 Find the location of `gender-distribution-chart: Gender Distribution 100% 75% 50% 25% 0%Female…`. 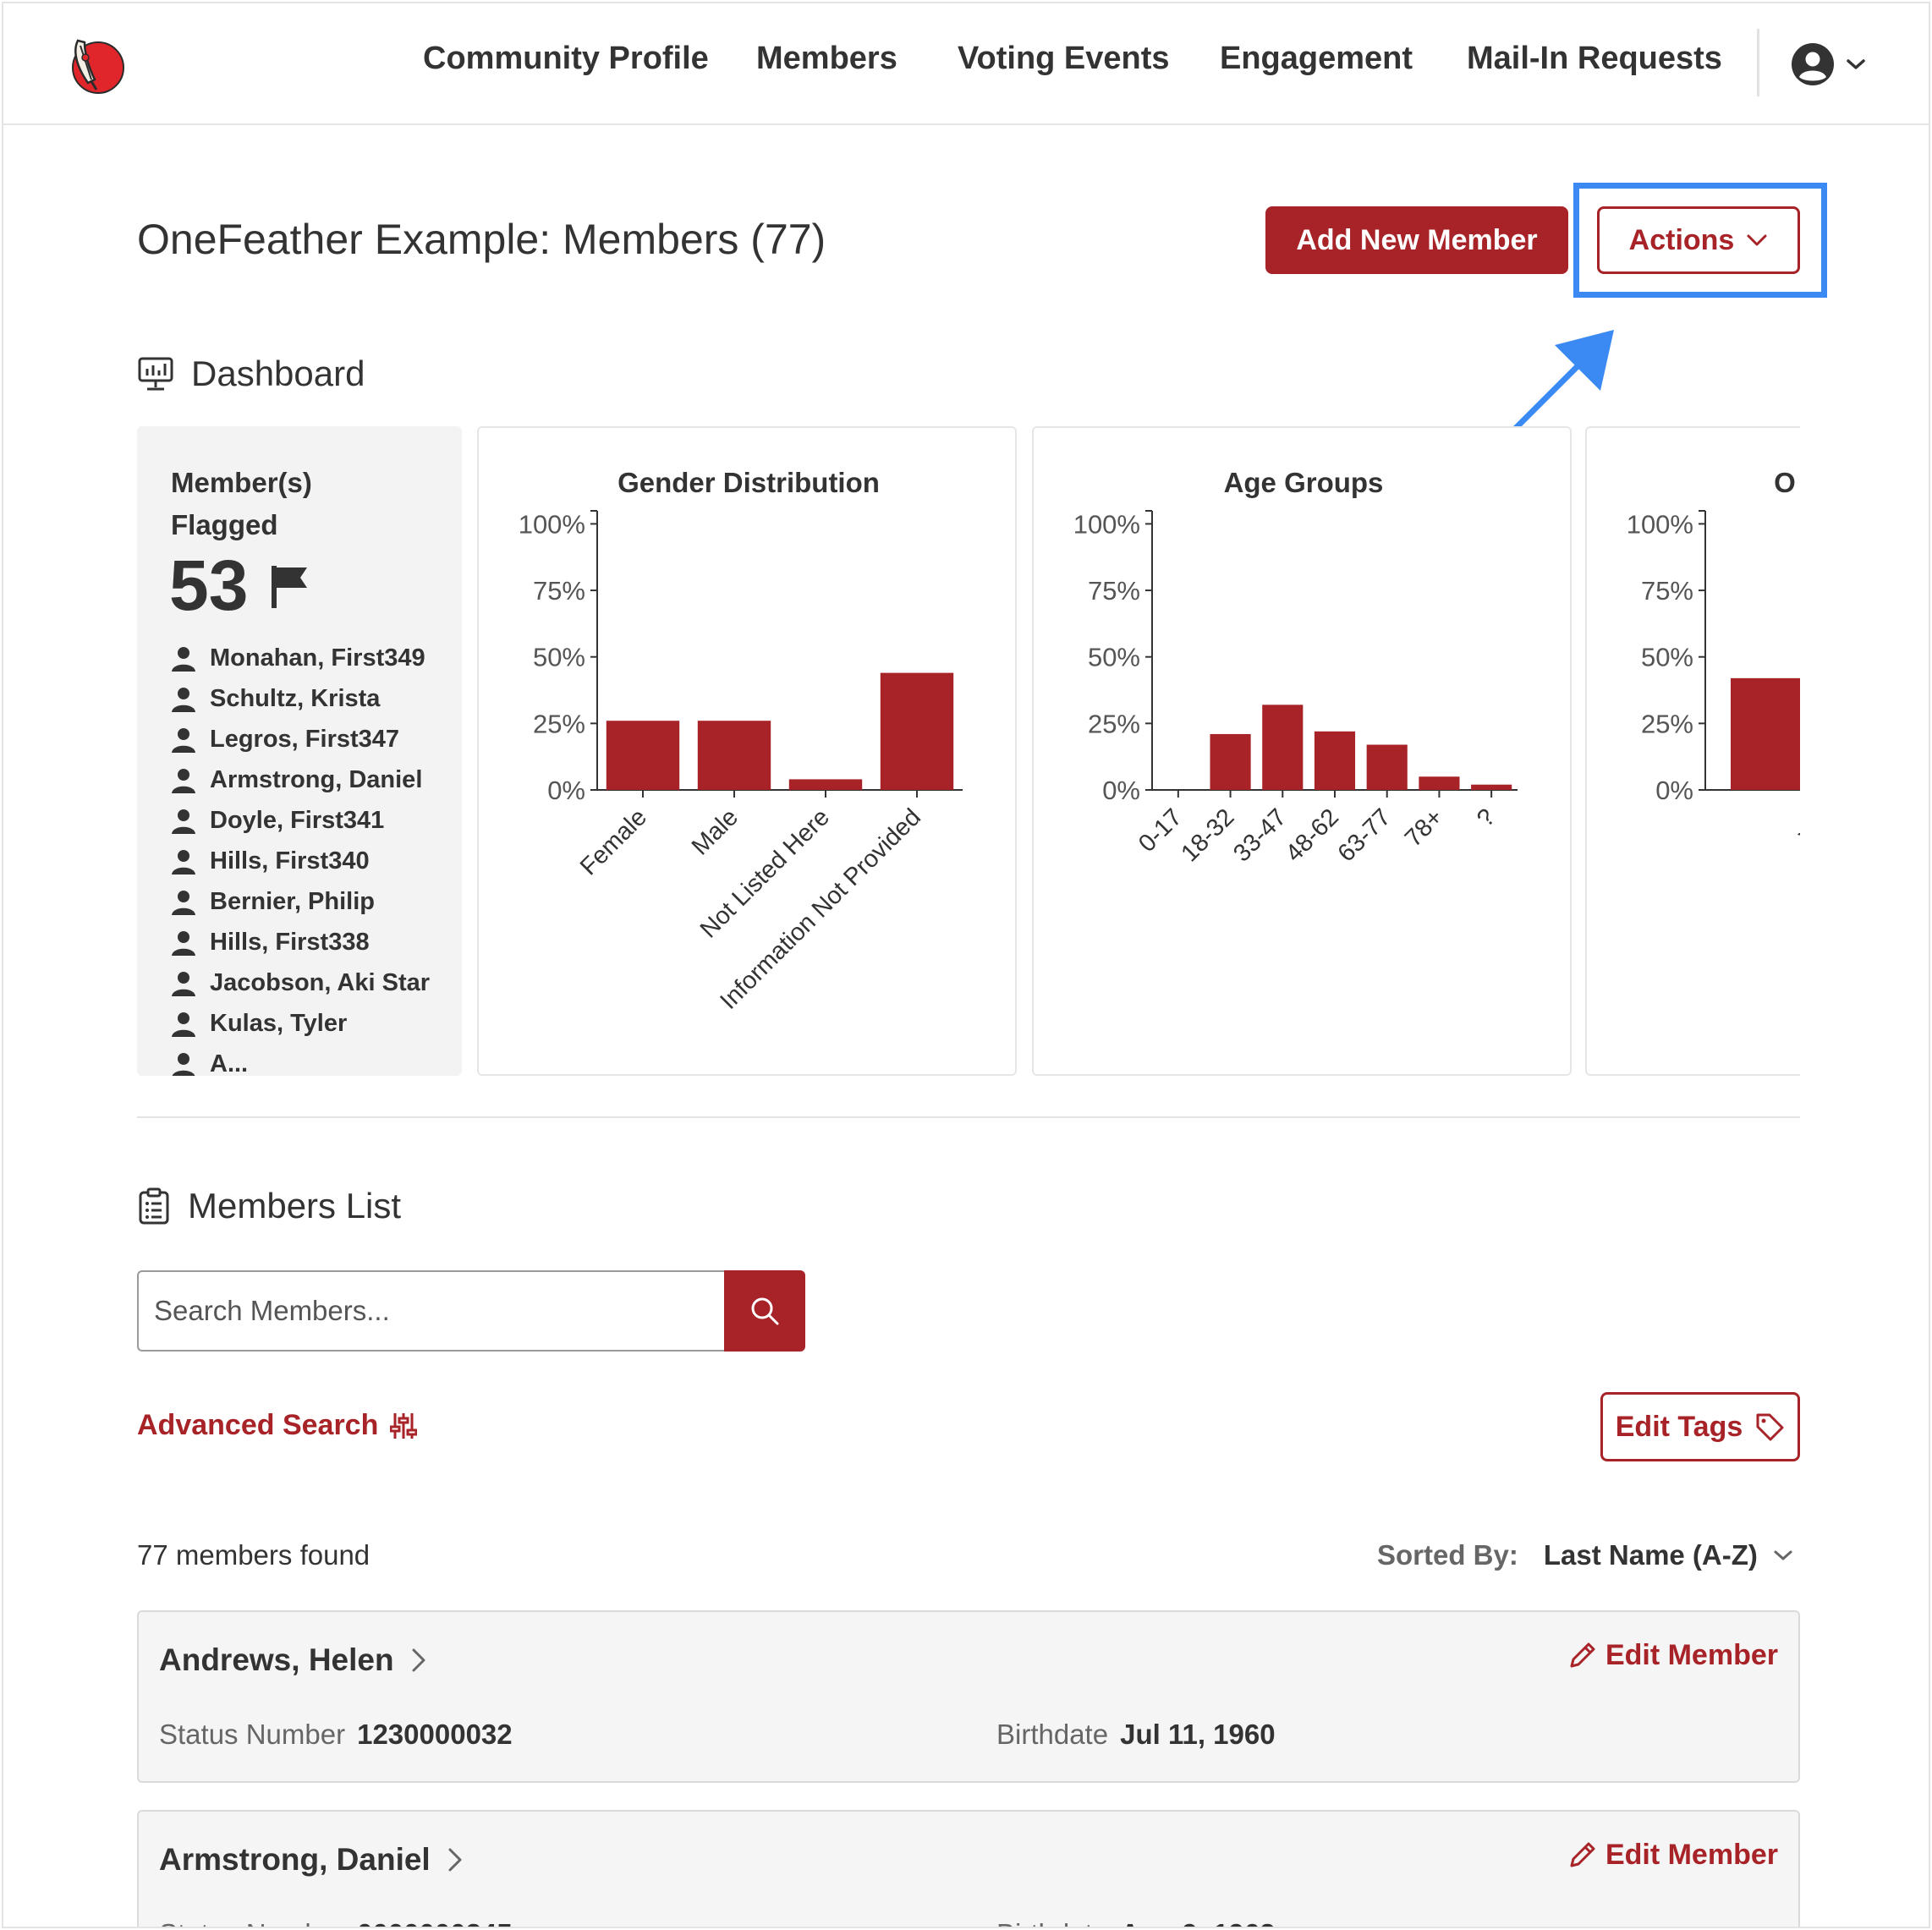

gender-distribution-chart: Gender Distribution 100% 75% 50% 25% 0%Female… is located at coordinates (741, 741).